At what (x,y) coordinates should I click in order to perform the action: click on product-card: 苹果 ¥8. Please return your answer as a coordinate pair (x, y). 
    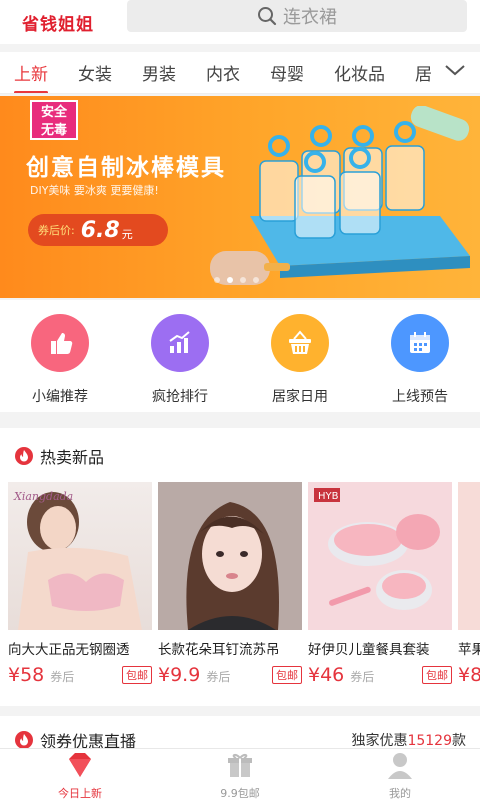
    Looking at the image, I should click on (469, 584).